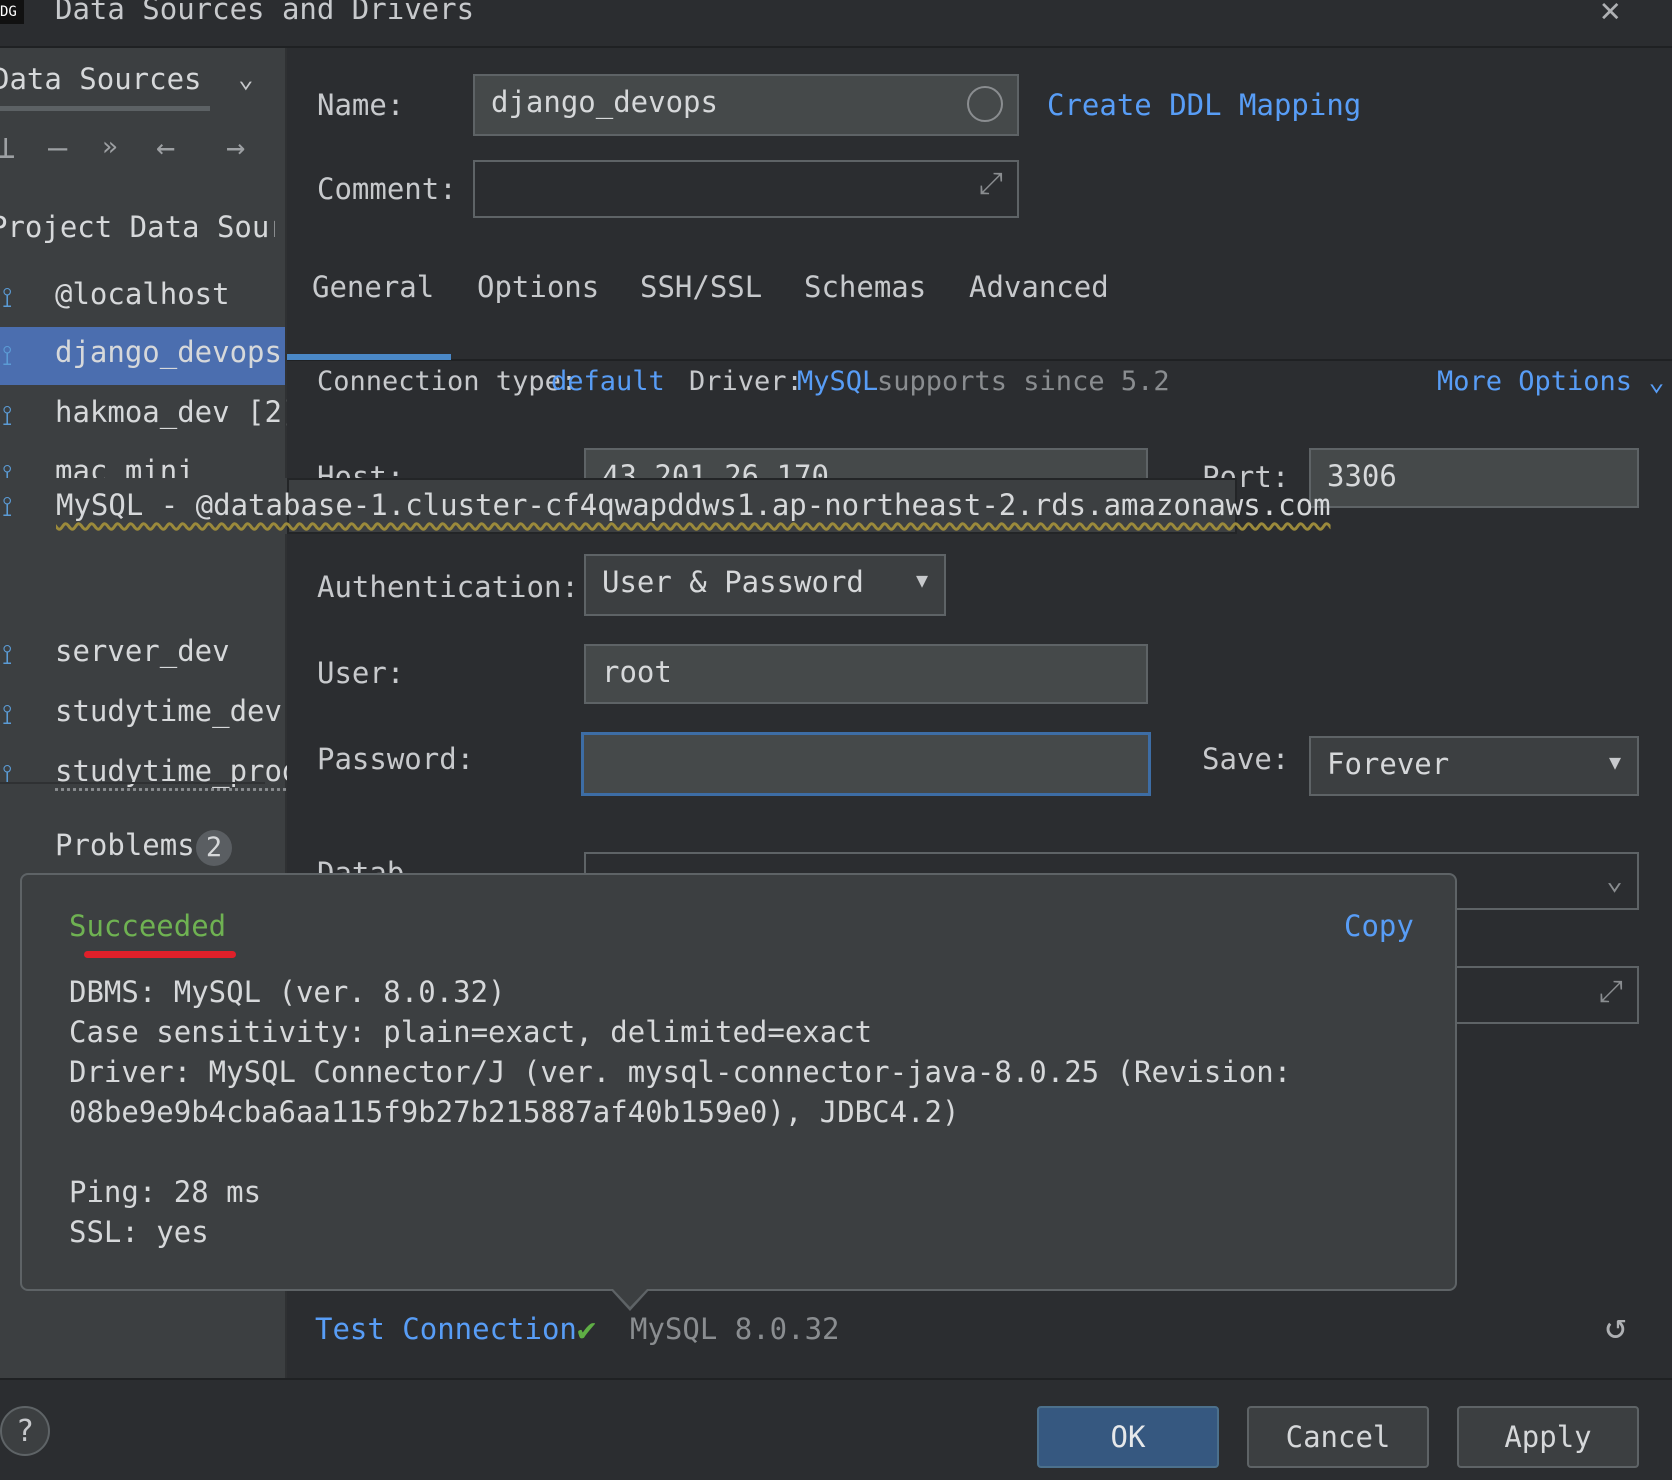 This screenshot has height=1480, width=1672. I want to click on red-annotation-underline, so click(160, 954).